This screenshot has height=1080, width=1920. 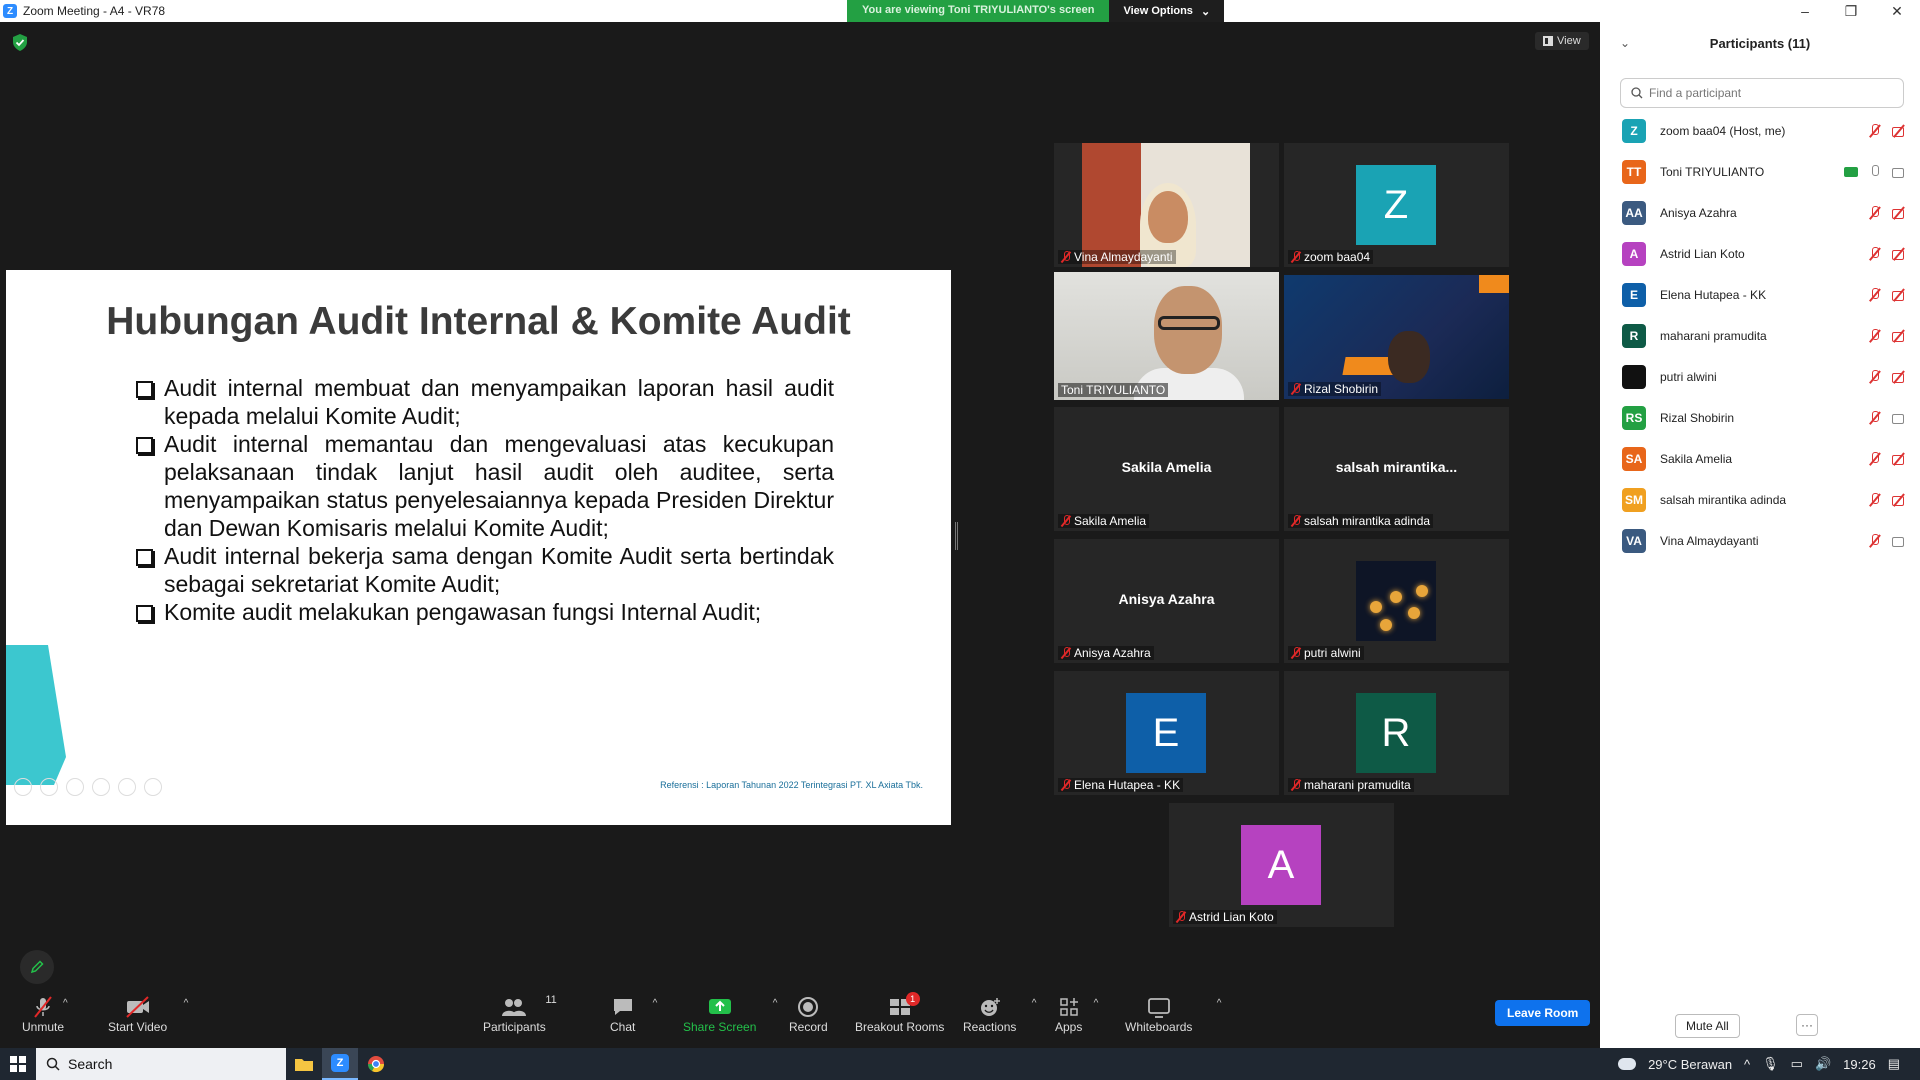 What do you see at coordinates (1894, 1064) in the screenshot?
I see `notification-icon: ▤` at bounding box center [1894, 1064].